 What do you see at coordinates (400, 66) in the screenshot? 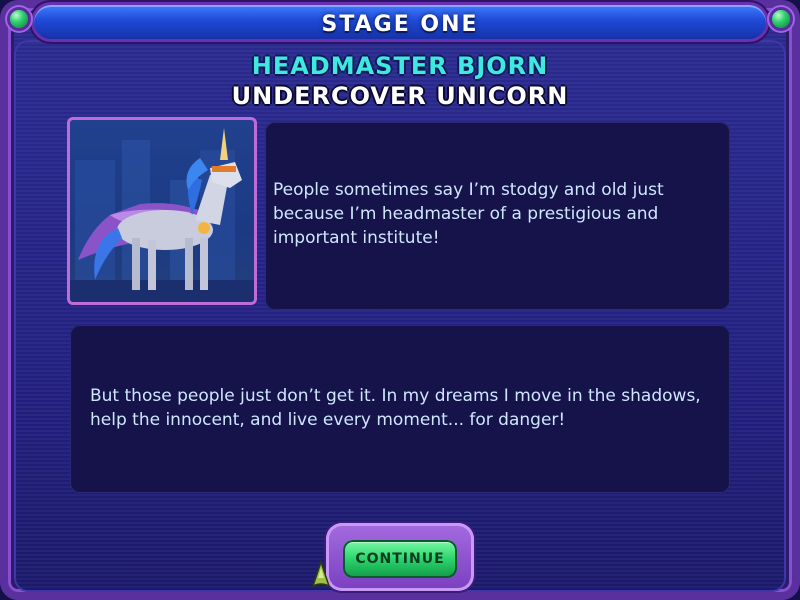
I see `character-name: HEADMASTER BJORN` at bounding box center [400, 66].